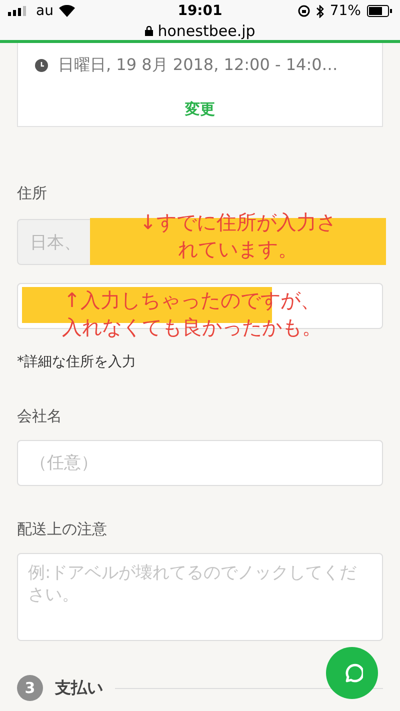 This screenshot has width=400, height=711. Describe the element at coordinates (345, 11) in the screenshot. I see `battery-percent: 71%` at that location.